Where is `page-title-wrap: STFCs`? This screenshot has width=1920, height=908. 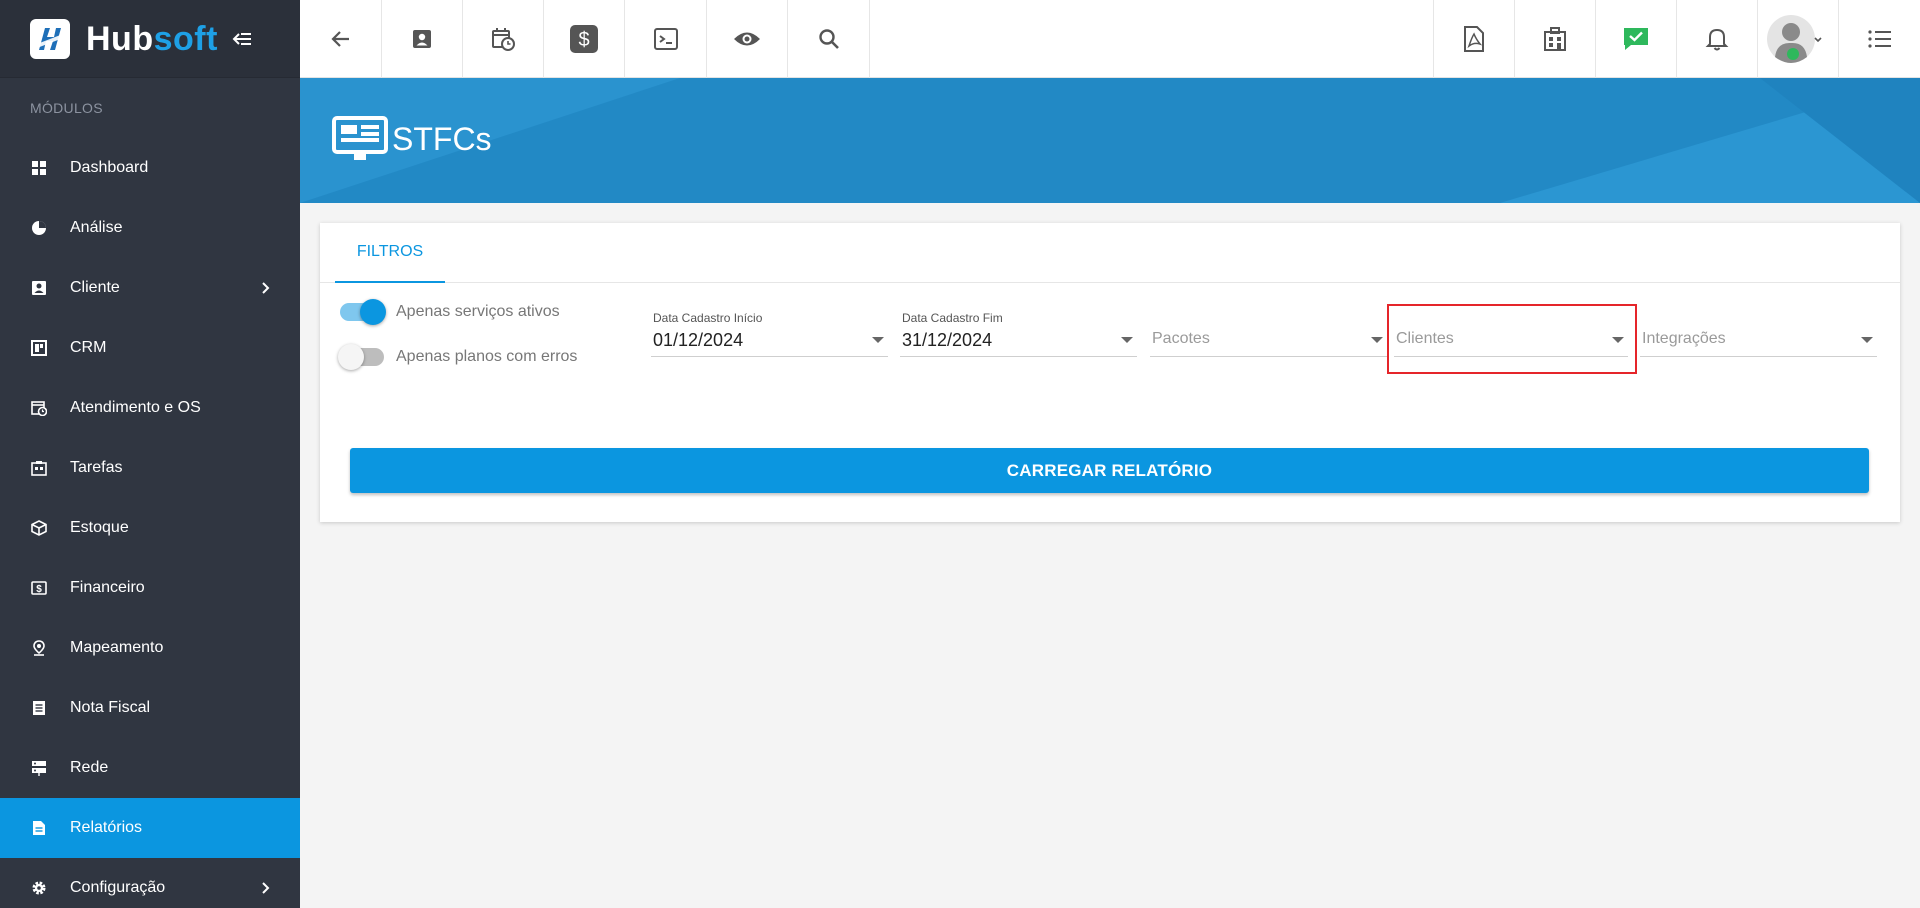
page-title-wrap: STFCs is located at coordinates (412, 139).